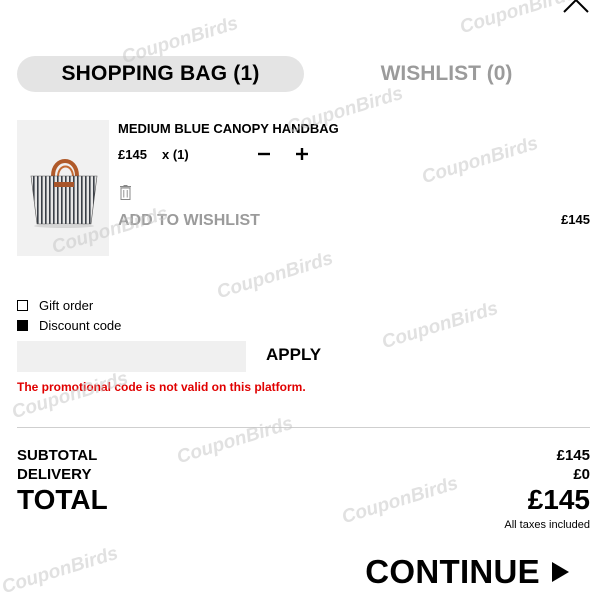 The width and height of the screenshot is (608, 615). I want to click on total-value: £145, so click(558, 499).